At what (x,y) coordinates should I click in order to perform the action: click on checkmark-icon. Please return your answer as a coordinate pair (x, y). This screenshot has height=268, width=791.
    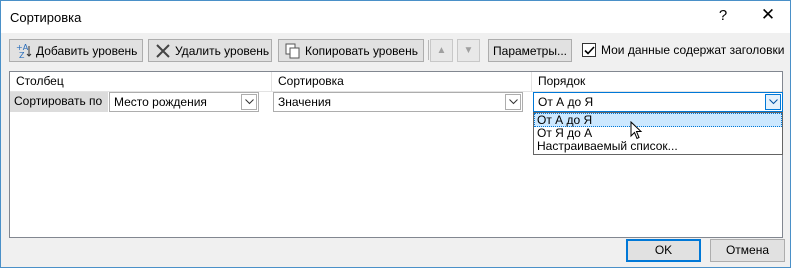
    Looking at the image, I should click on (589, 50).